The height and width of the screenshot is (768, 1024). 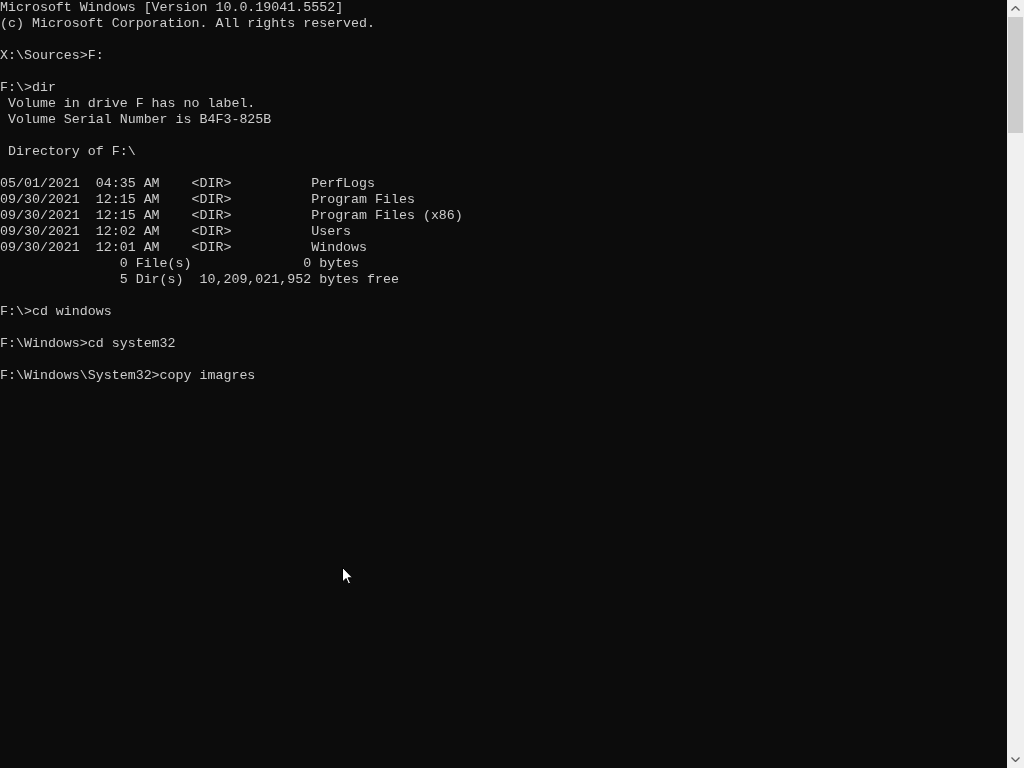 What do you see at coordinates (1015, 75) in the screenshot?
I see `scroll-thumb` at bounding box center [1015, 75].